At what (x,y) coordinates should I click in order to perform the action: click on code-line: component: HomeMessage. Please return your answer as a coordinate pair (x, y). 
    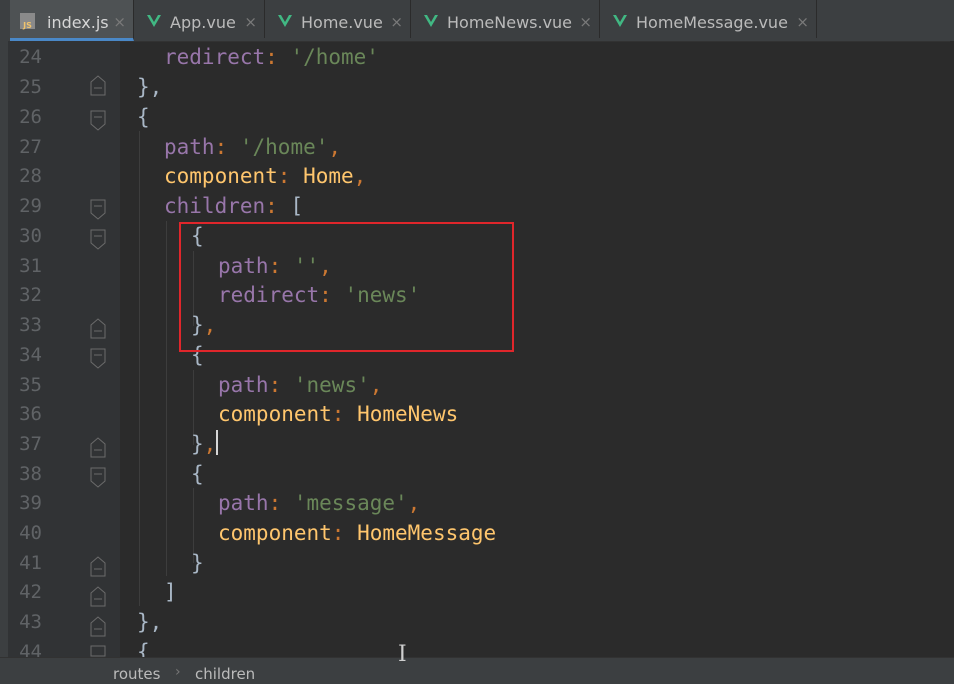
    Looking at the image, I should click on (357, 533).